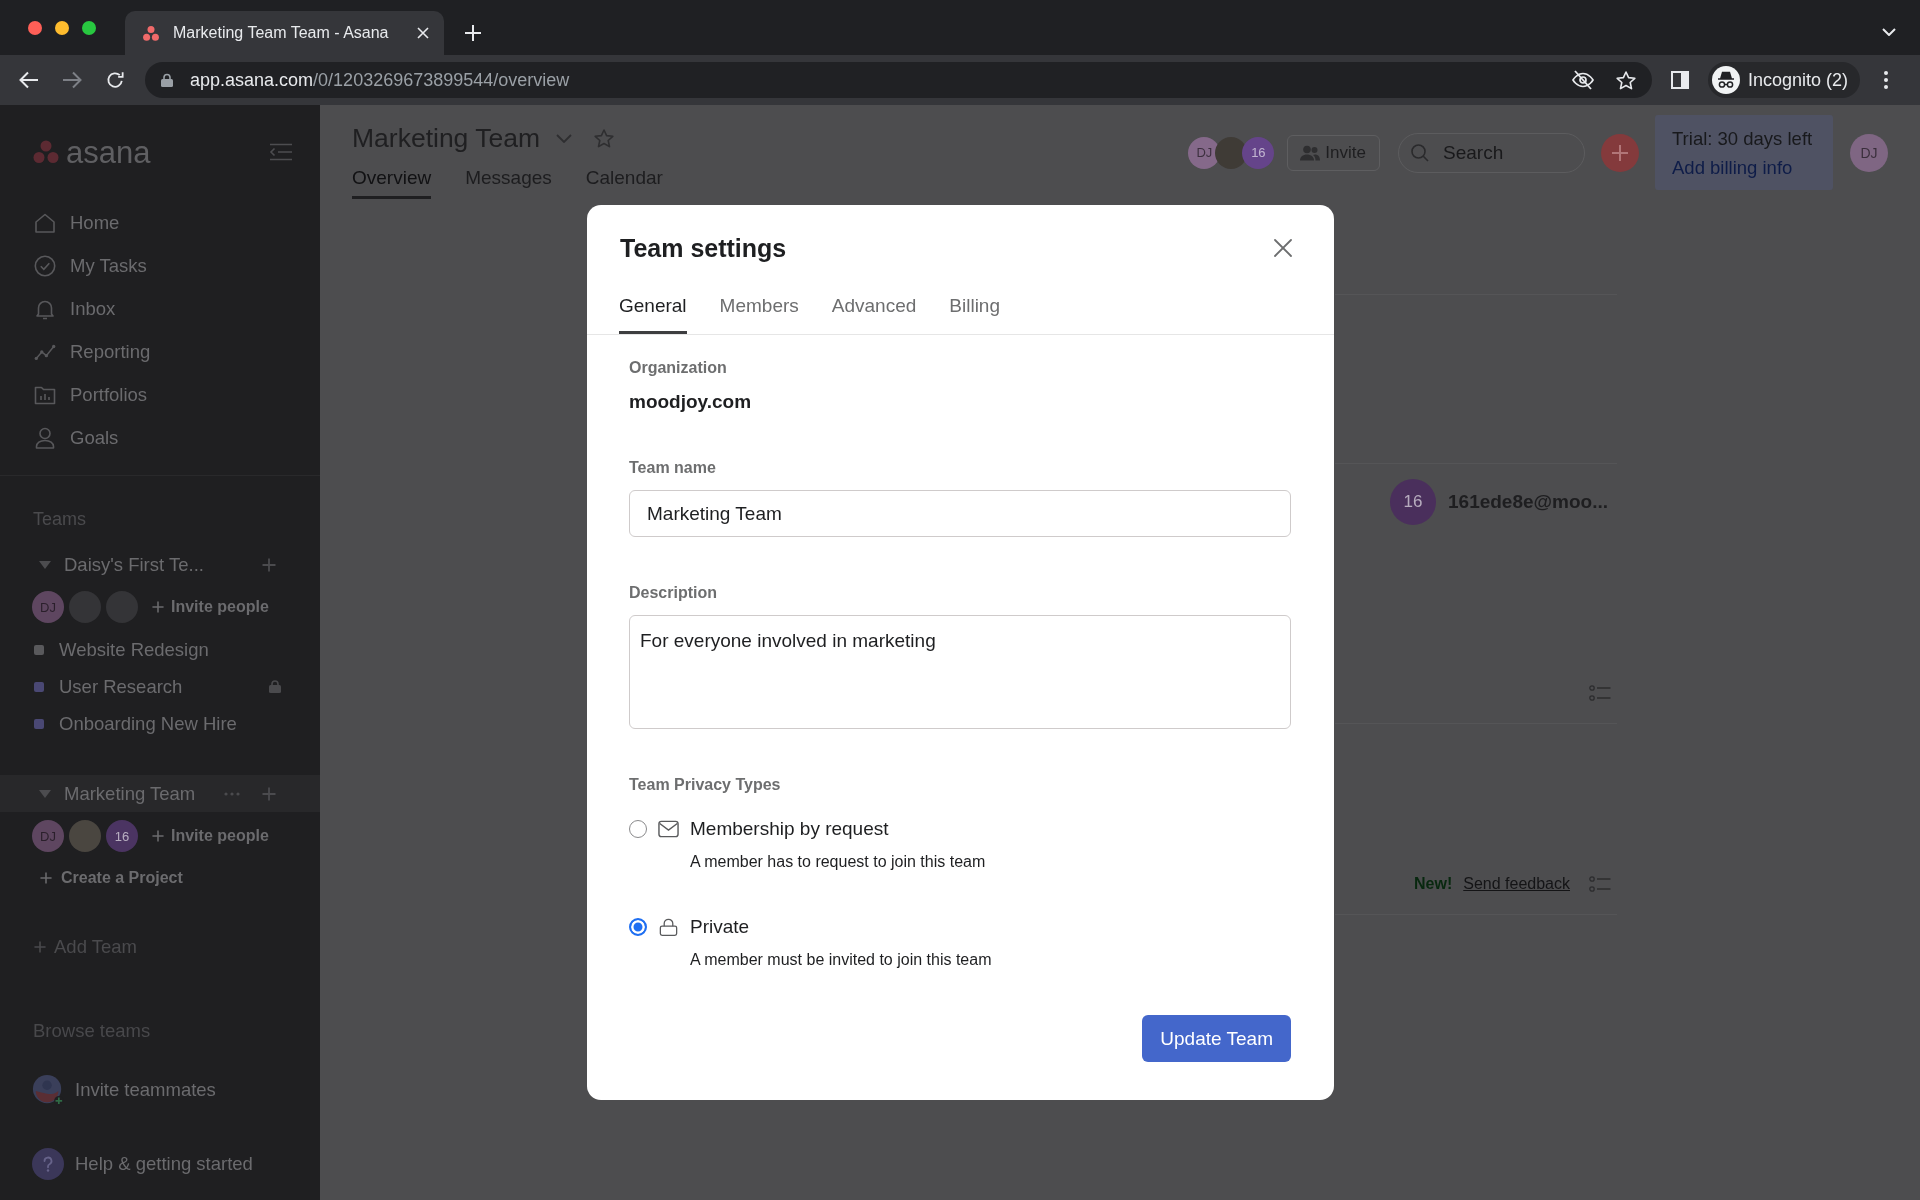 The width and height of the screenshot is (1920, 1200). What do you see at coordinates (705, 785) in the screenshot?
I see `field-label: Team Privacy Types` at bounding box center [705, 785].